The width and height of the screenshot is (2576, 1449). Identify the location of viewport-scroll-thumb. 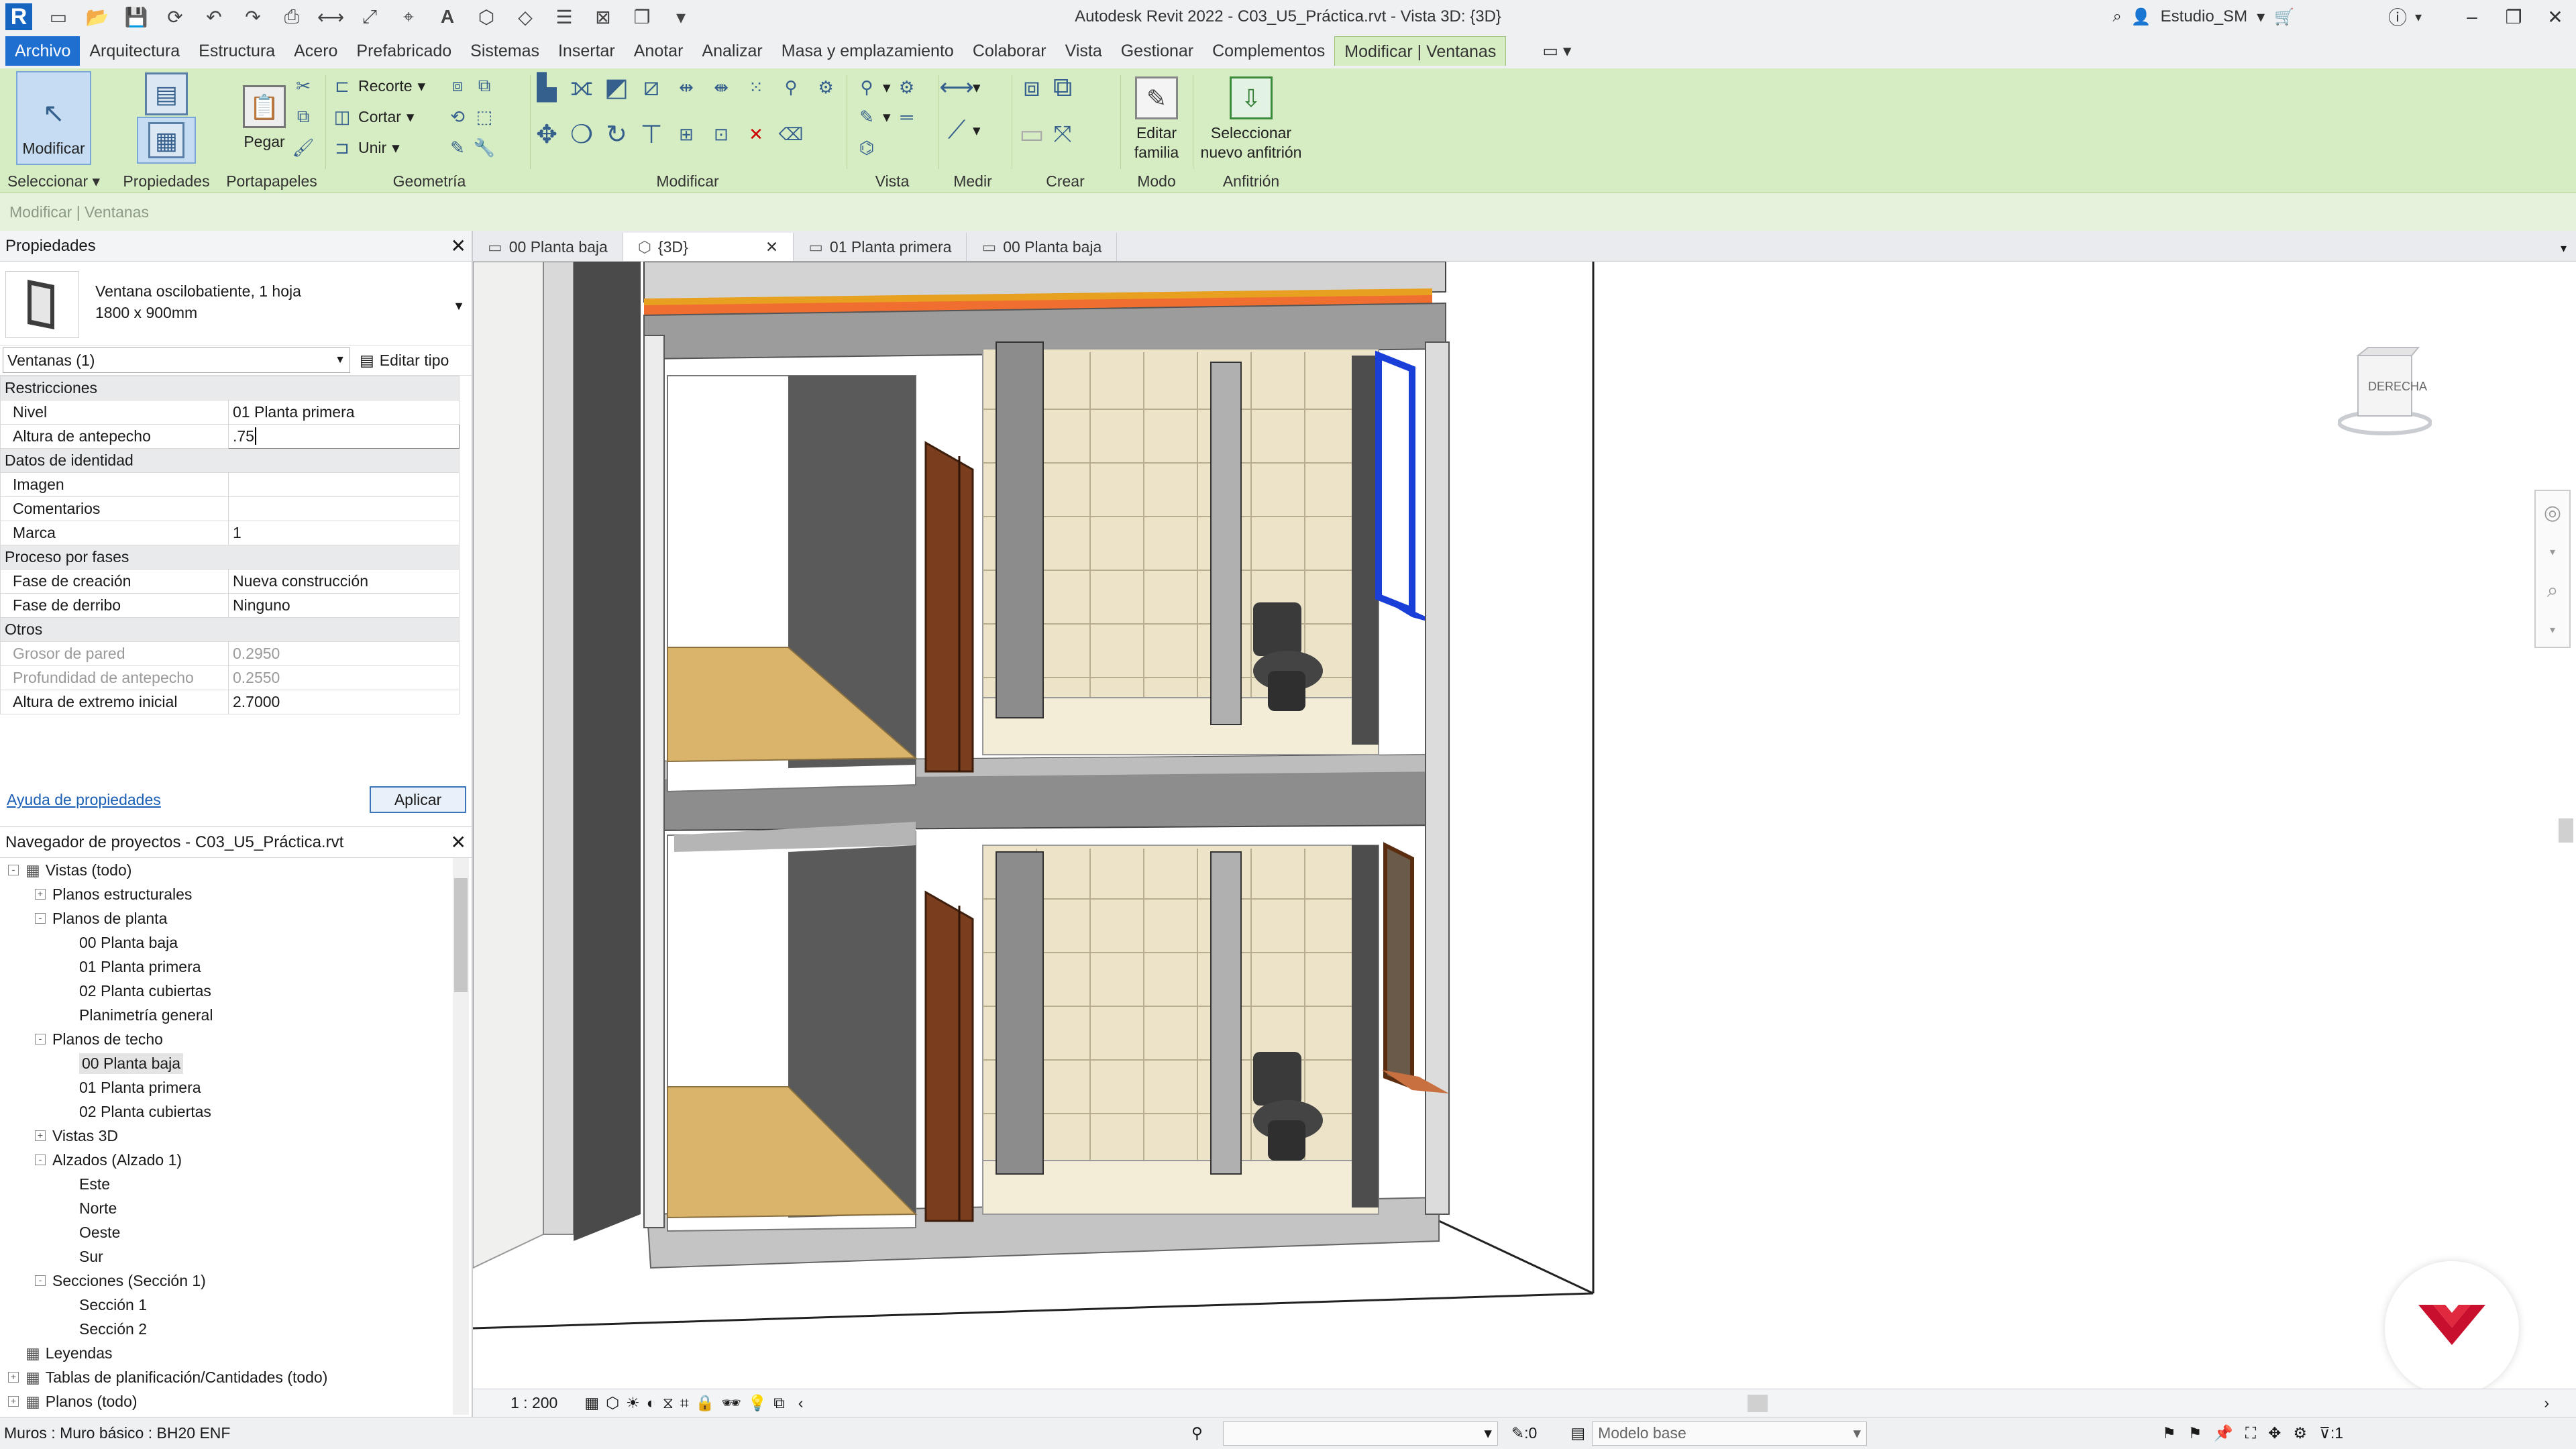
(2566, 830).